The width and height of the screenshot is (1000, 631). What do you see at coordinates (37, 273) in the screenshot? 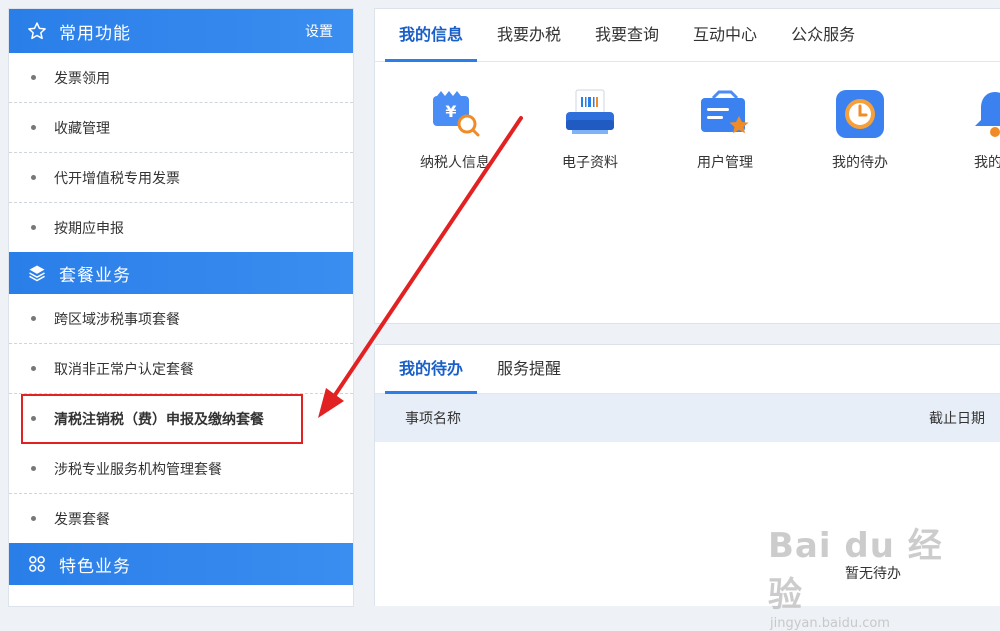
I see `layers-icon` at bounding box center [37, 273].